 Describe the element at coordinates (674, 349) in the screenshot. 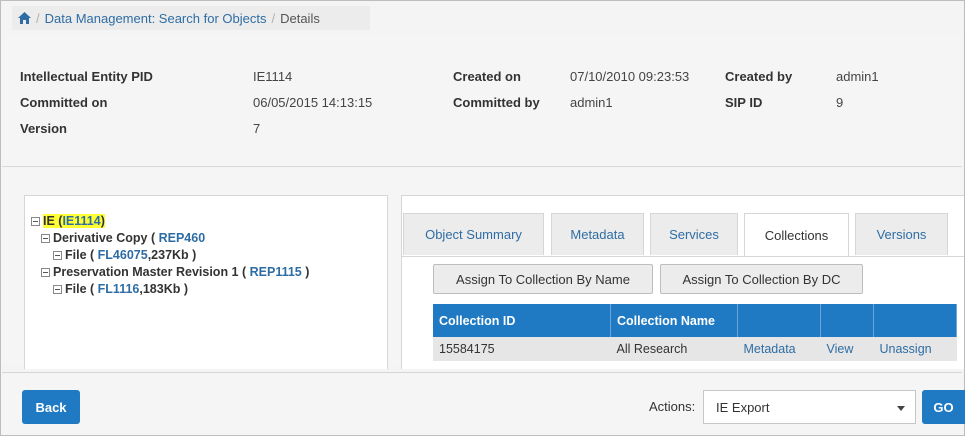

I see `cell-collection-name: All Research` at that location.